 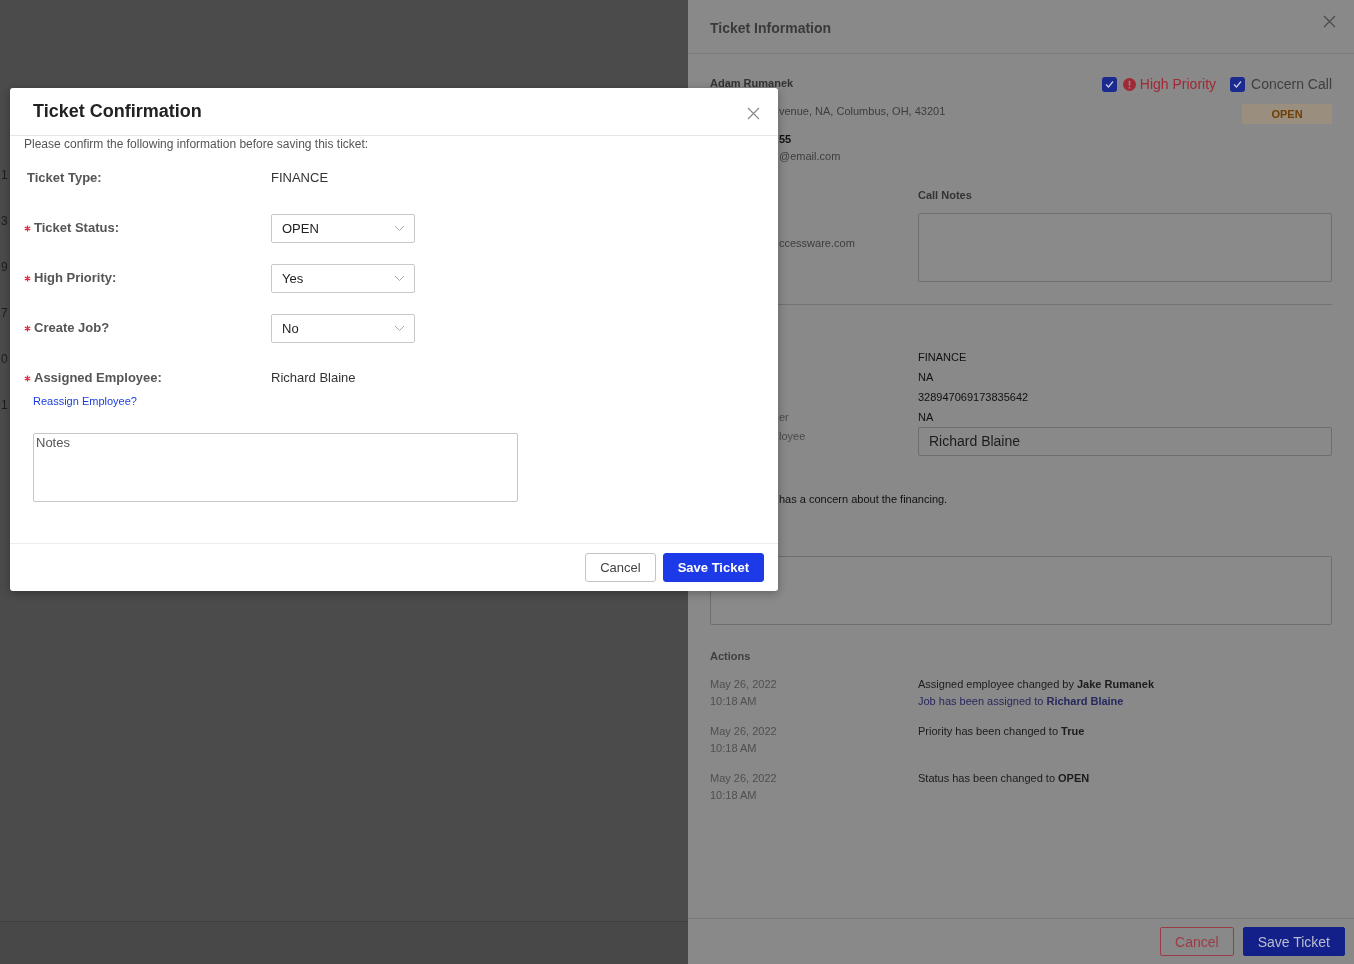 What do you see at coordinates (792, 436) in the screenshot?
I see `field-label: loyee` at bounding box center [792, 436].